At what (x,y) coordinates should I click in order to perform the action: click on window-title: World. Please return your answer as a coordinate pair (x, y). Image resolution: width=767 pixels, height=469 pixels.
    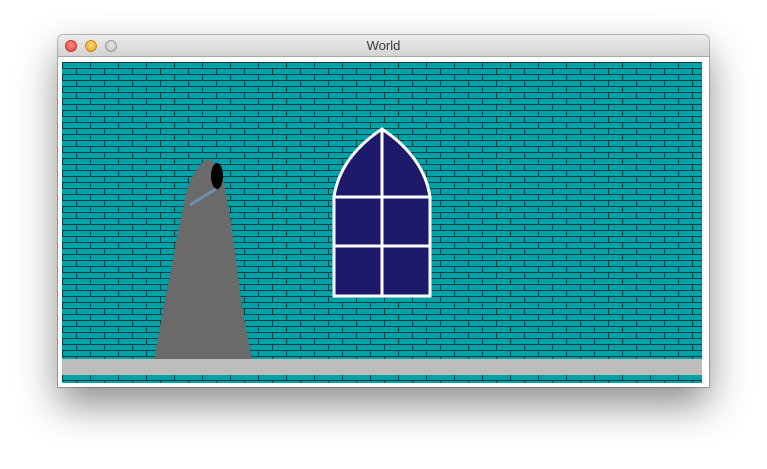
    Looking at the image, I should click on (383, 45).